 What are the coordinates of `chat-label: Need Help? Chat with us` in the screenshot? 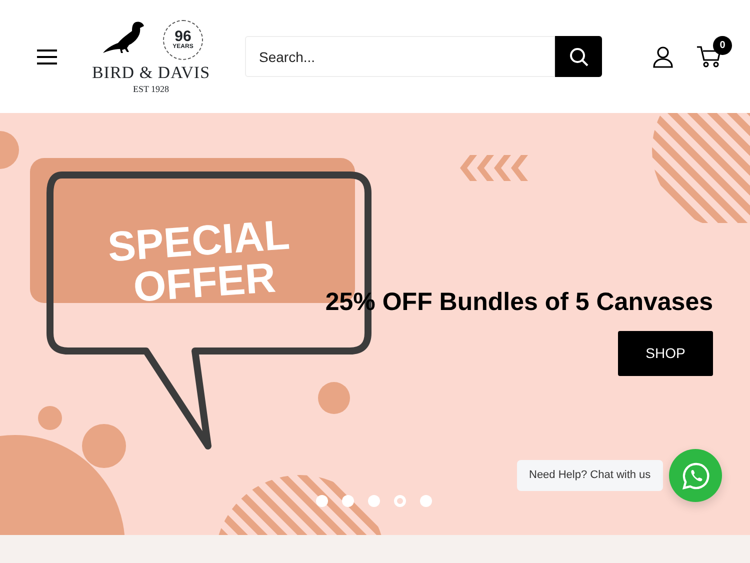 It's located at (590, 475).